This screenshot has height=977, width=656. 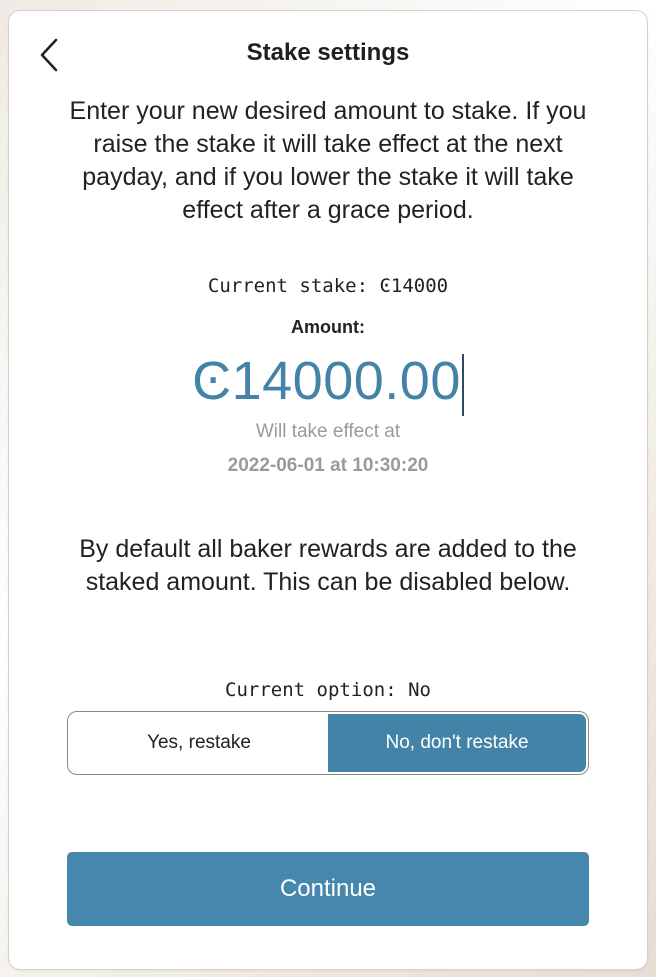 What do you see at coordinates (328, 286) in the screenshot?
I see `current-stake-text: Current stake: Ͼ14000` at bounding box center [328, 286].